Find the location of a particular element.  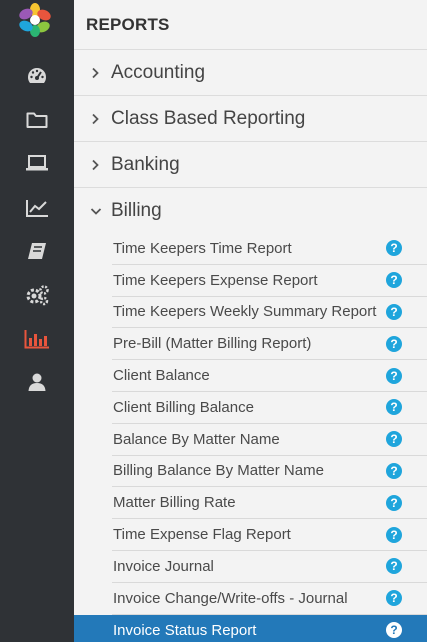

report-item: Time Keepers Weekly Summary Report ? is located at coordinates (269, 313).